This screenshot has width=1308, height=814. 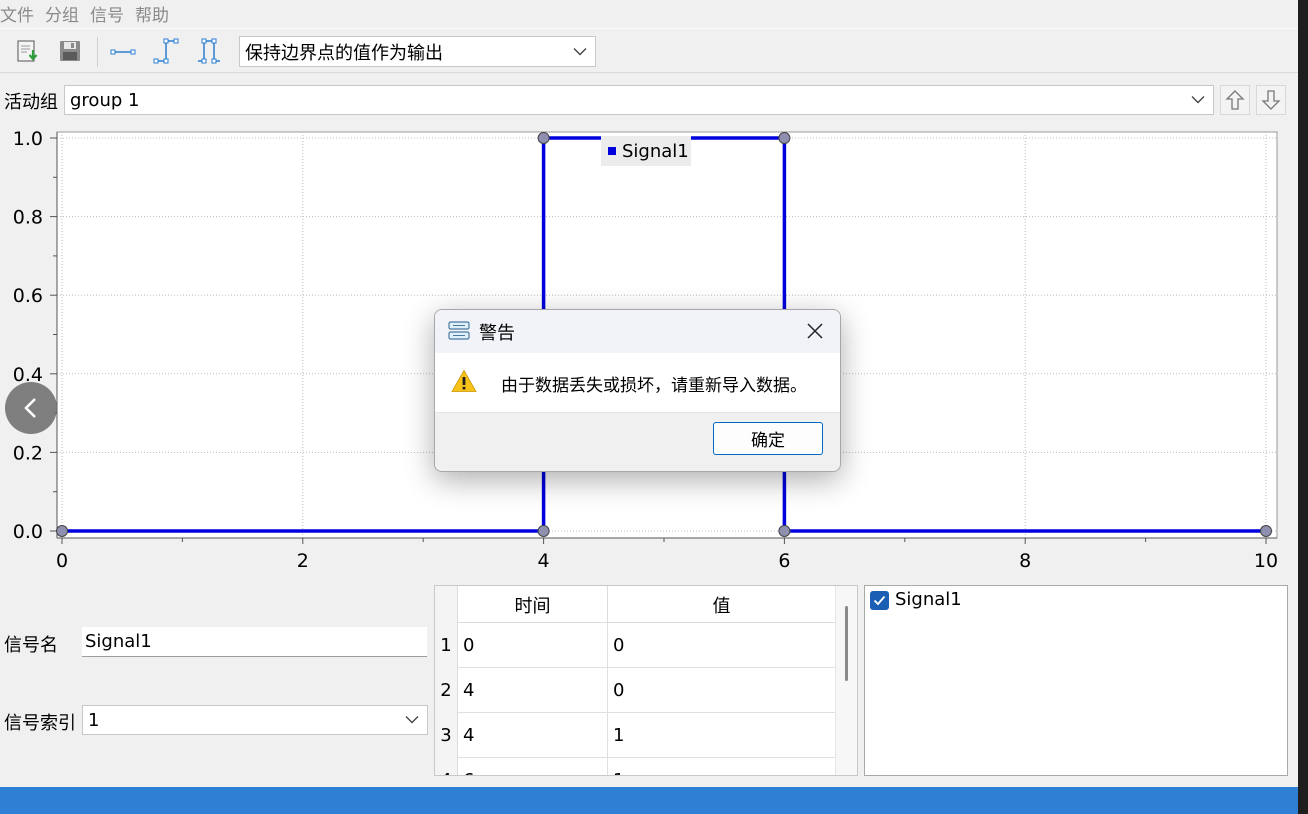 I want to click on signal-index-label: 信号索引, so click(x=40, y=723).